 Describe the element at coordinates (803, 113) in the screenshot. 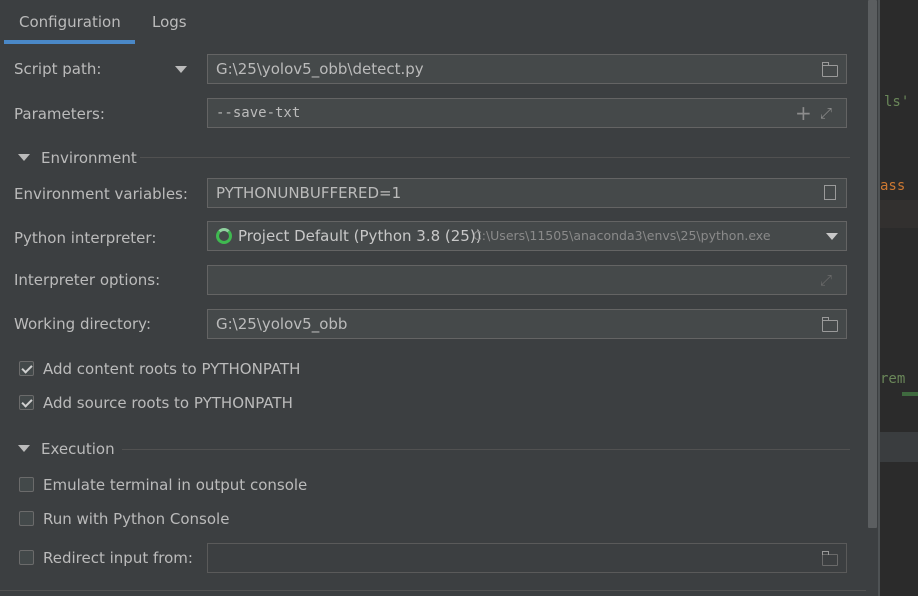

I see `plus-icon: +` at that location.